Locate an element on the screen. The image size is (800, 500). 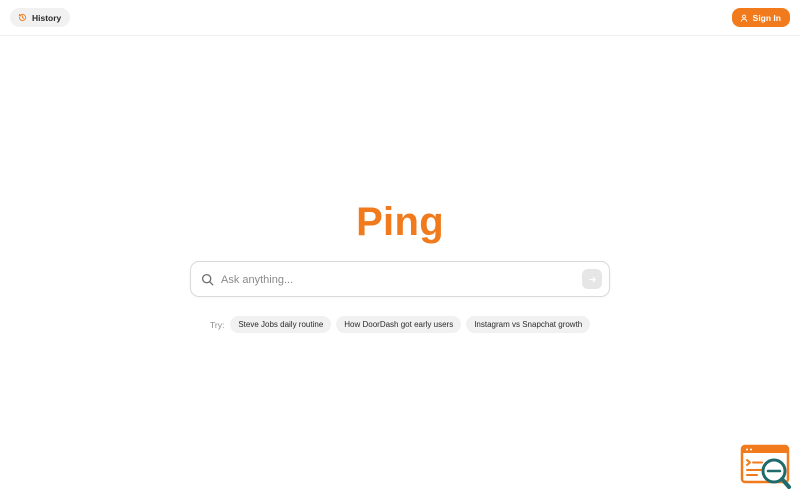
sign-in-button: Sign In is located at coordinates (760, 17).